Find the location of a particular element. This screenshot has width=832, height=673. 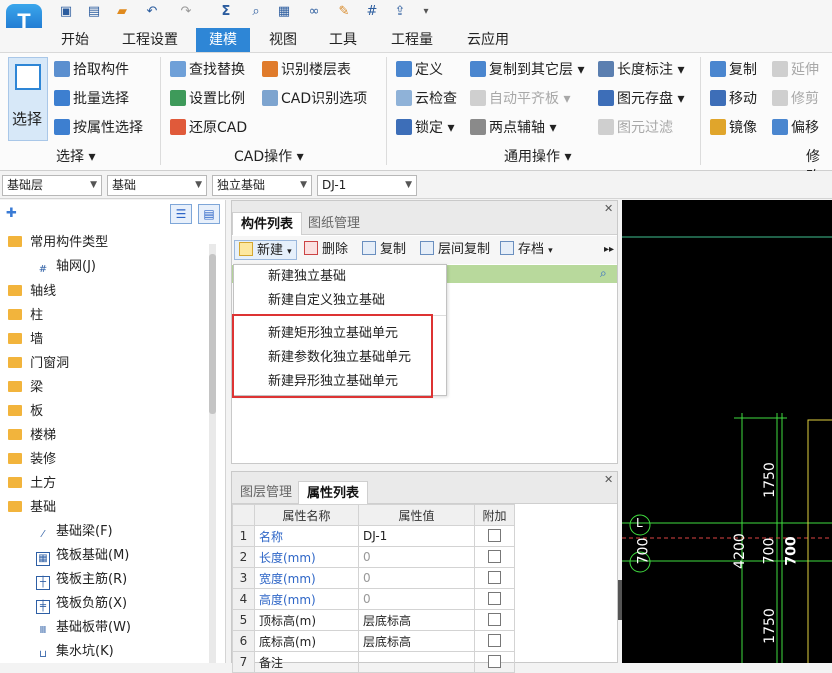

set-scale-button: 设置比例 is located at coordinates (207, 99).